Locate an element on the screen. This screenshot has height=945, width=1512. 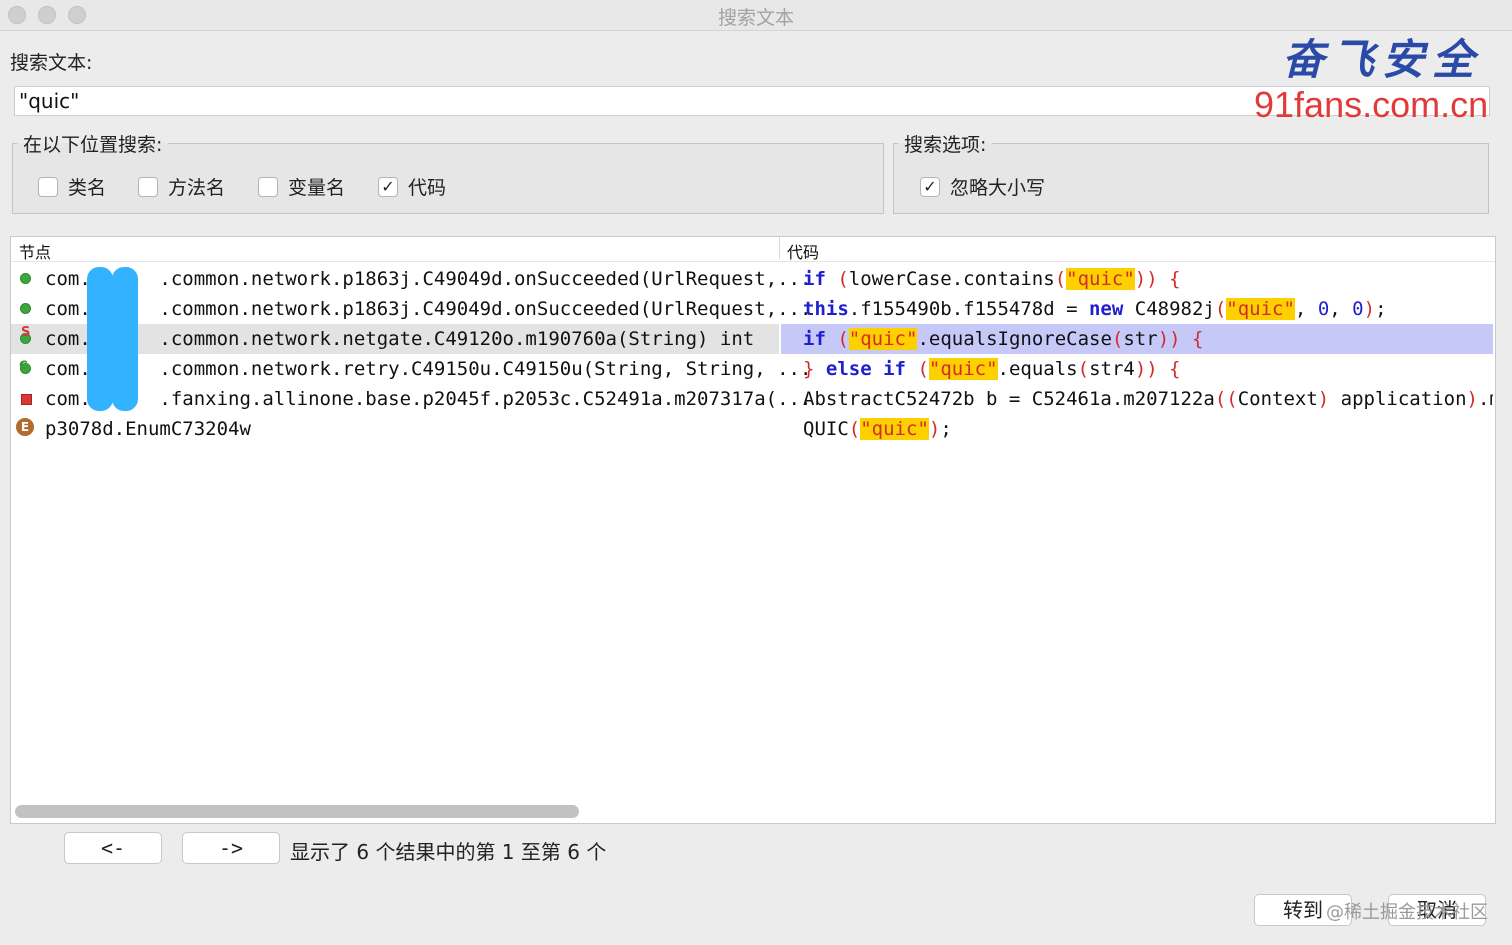
code-token: lowerCase.contains is located at coordinates (951, 279).